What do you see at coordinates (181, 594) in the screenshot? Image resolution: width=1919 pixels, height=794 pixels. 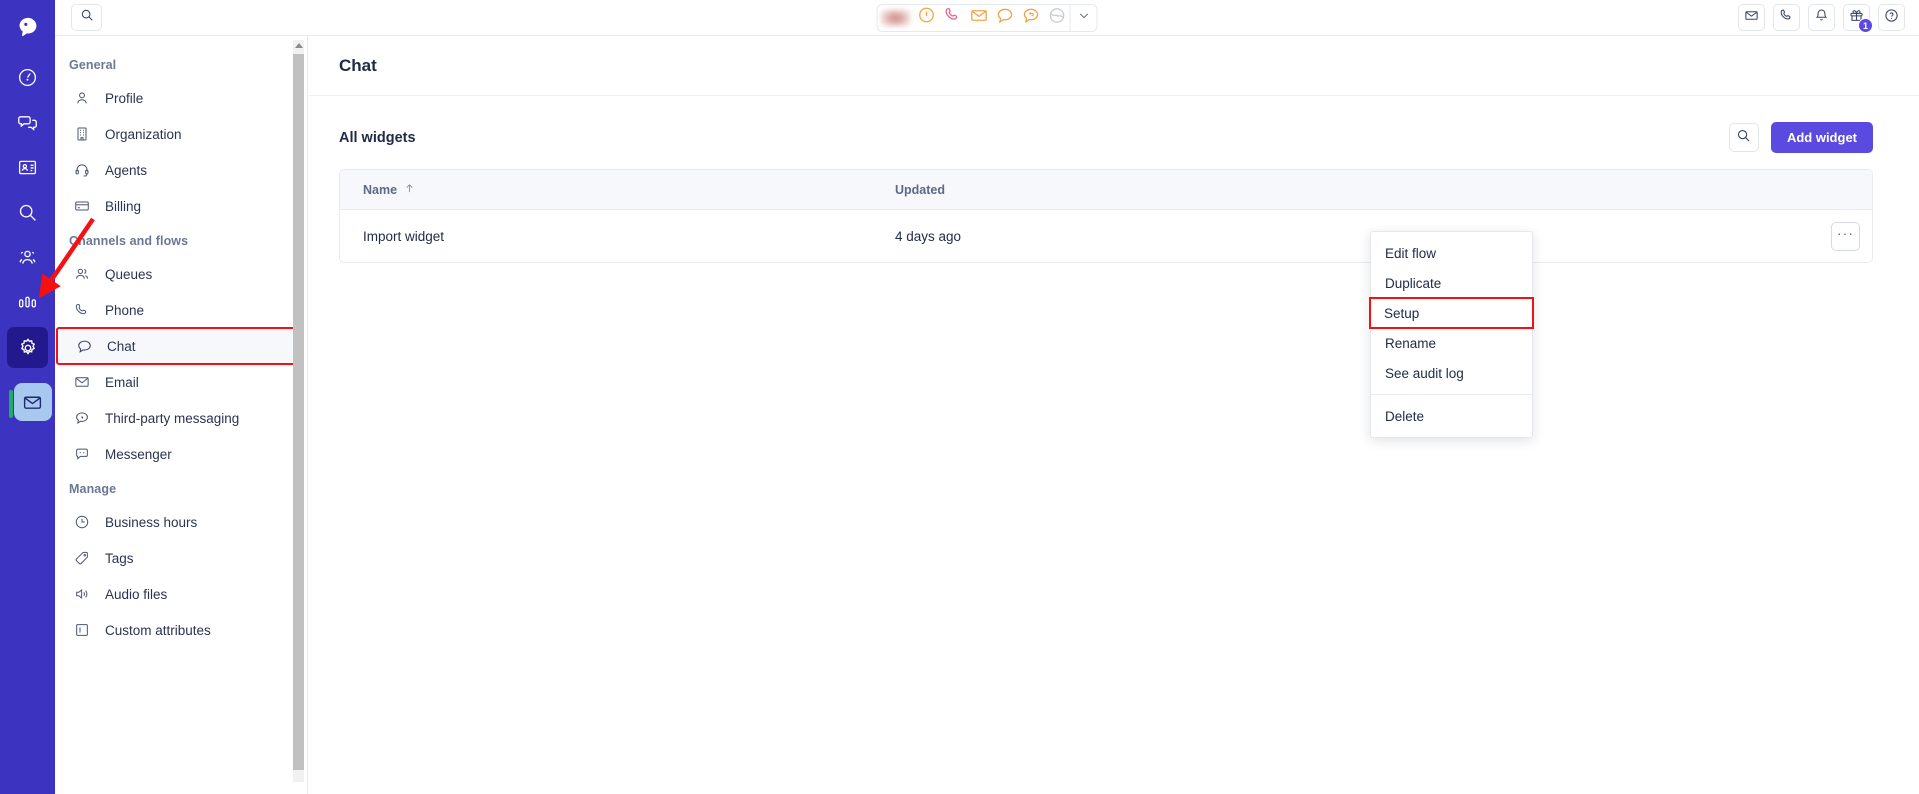 I see `sidebar-item-audio-files: Audio files` at bounding box center [181, 594].